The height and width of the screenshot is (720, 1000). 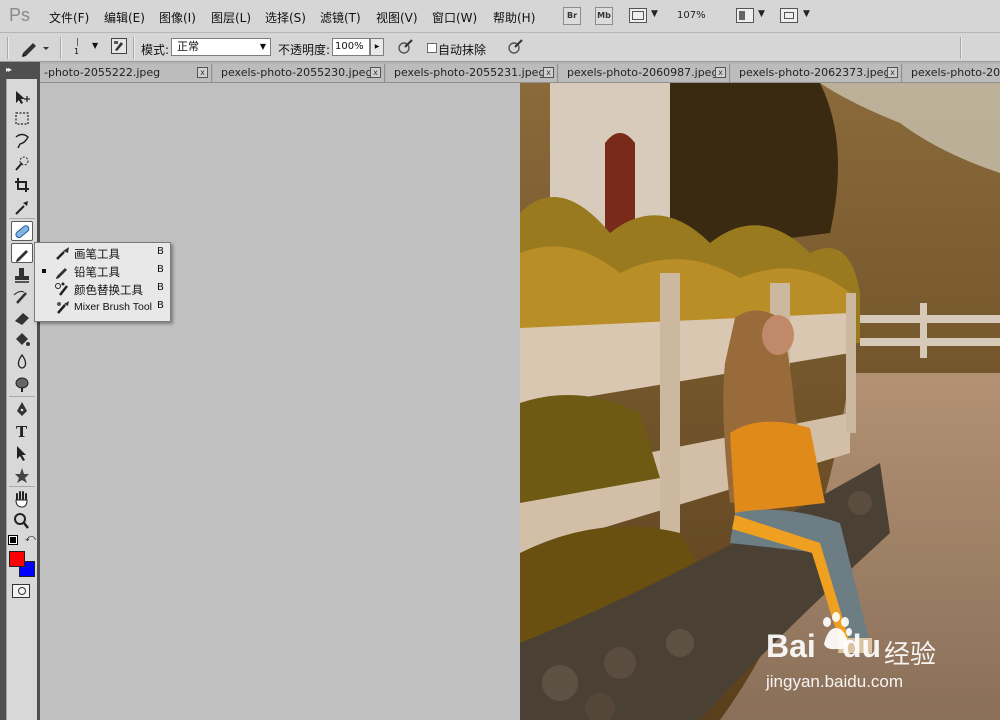 I want to click on move-tool, so click(x=22, y=98).